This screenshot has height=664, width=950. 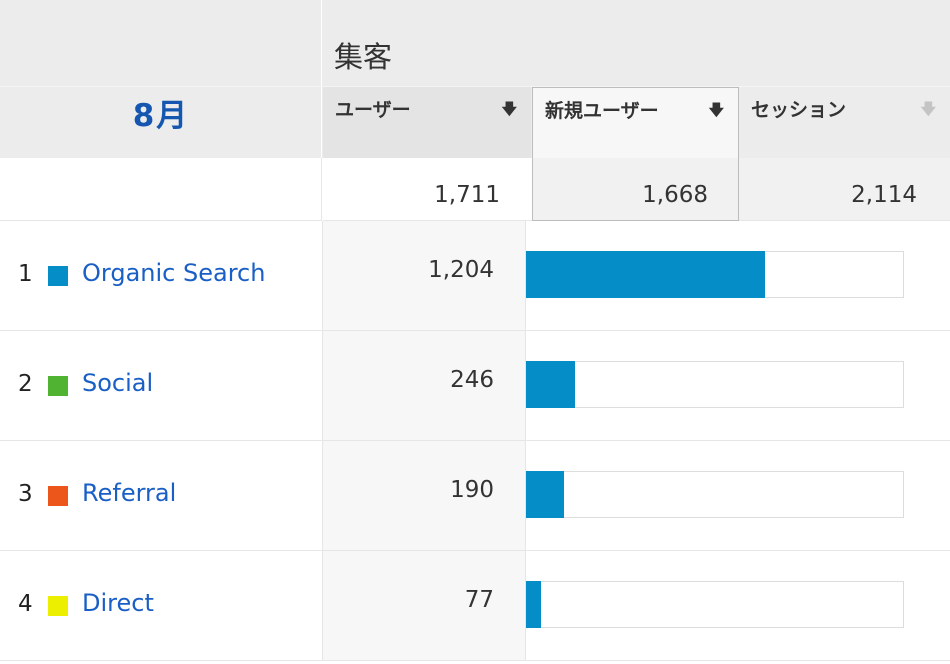 I want to click on users-cell: 190, so click(x=424, y=495).